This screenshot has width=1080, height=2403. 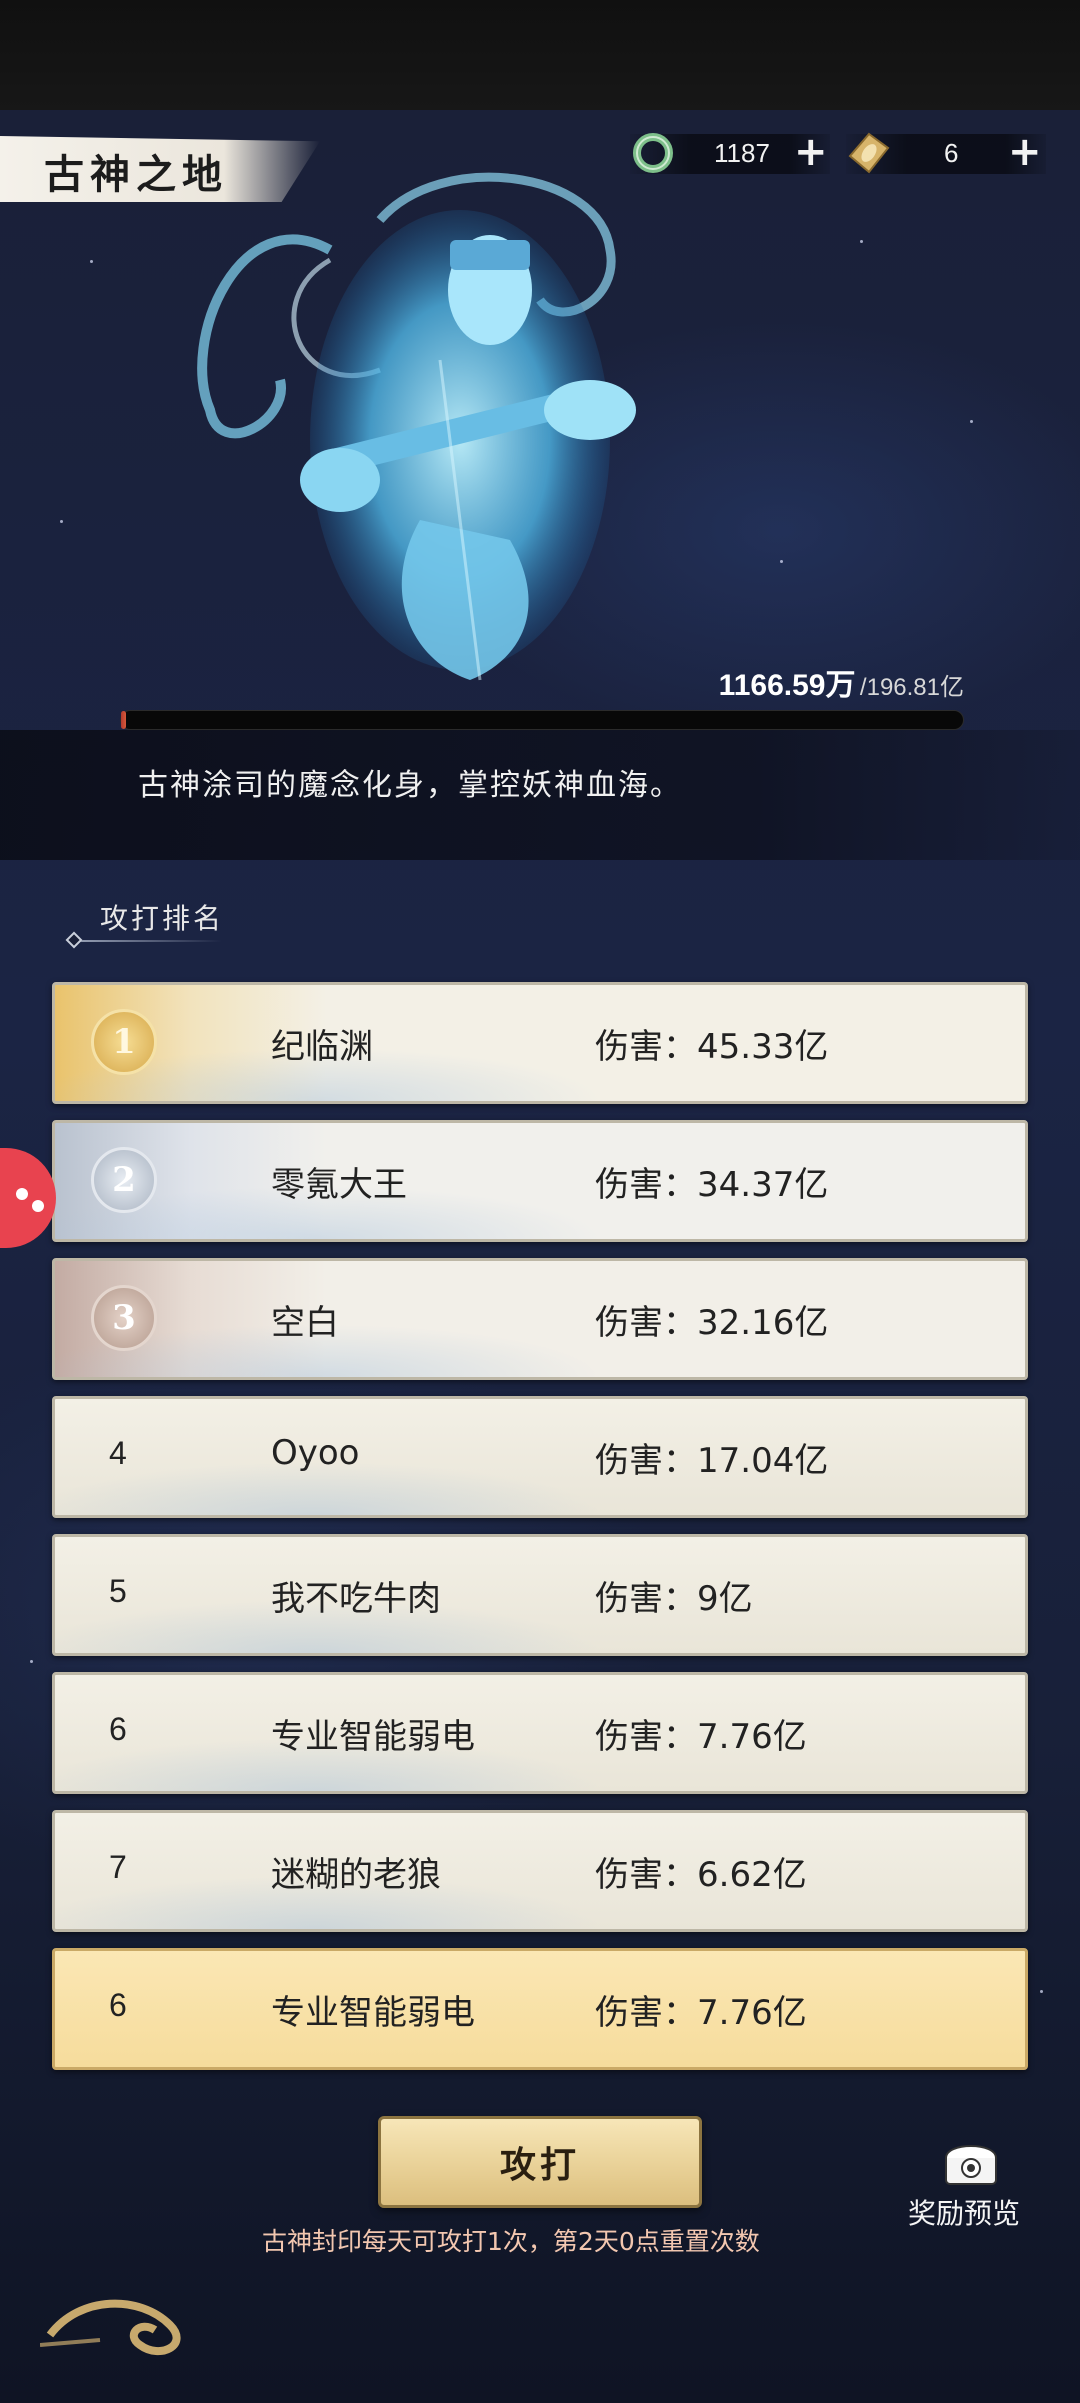 What do you see at coordinates (712, 1047) in the screenshot?
I see `player-damage: 伤害：45.33亿` at bounding box center [712, 1047].